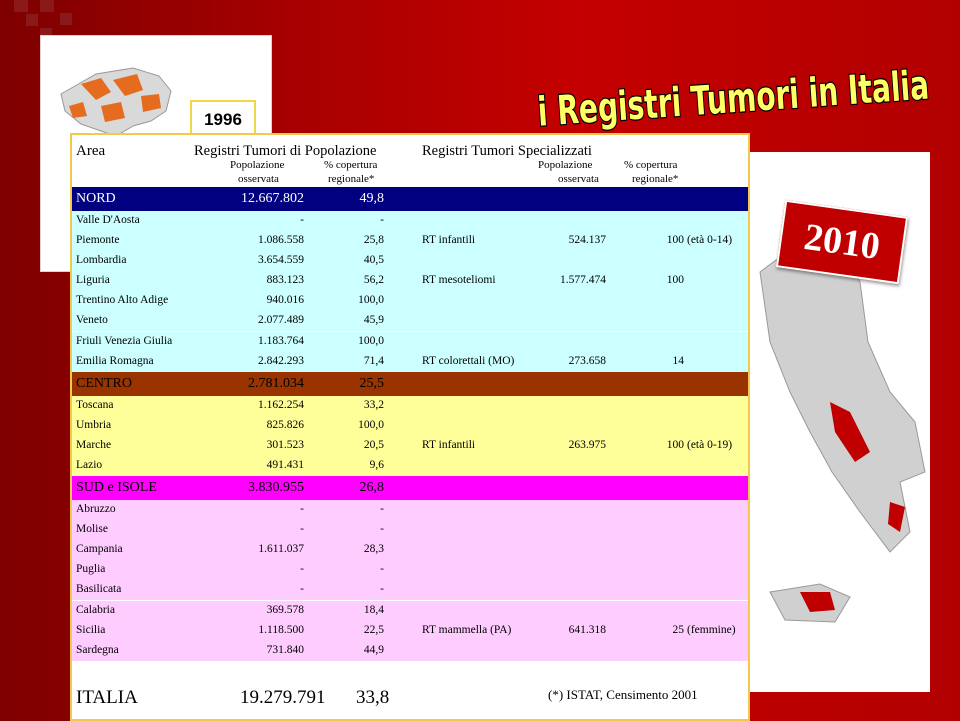 This screenshot has height=721, width=960. I want to click on cell-population: 1.086.558, so click(281, 240).